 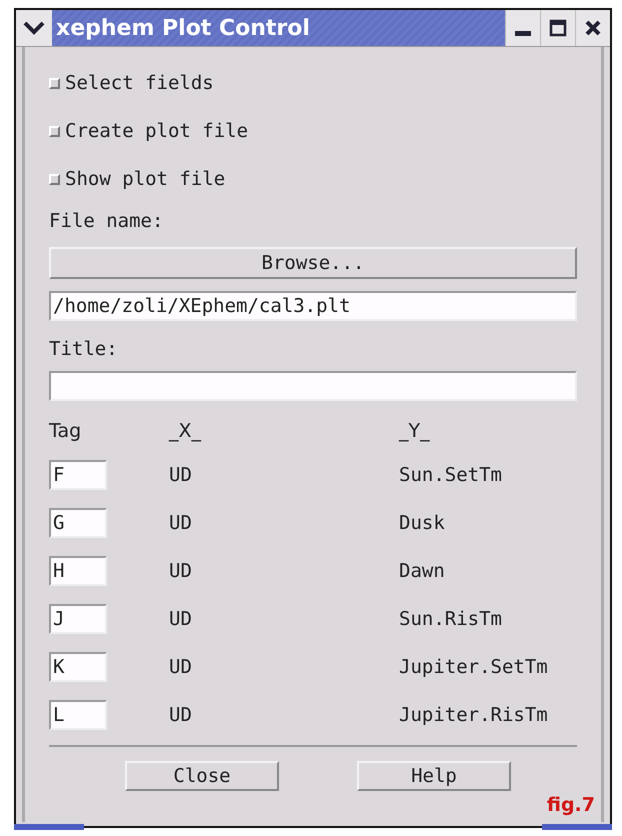 What do you see at coordinates (156, 131) in the screenshot?
I see `checkbox-label: Create plot file` at bounding box center [156, 131].